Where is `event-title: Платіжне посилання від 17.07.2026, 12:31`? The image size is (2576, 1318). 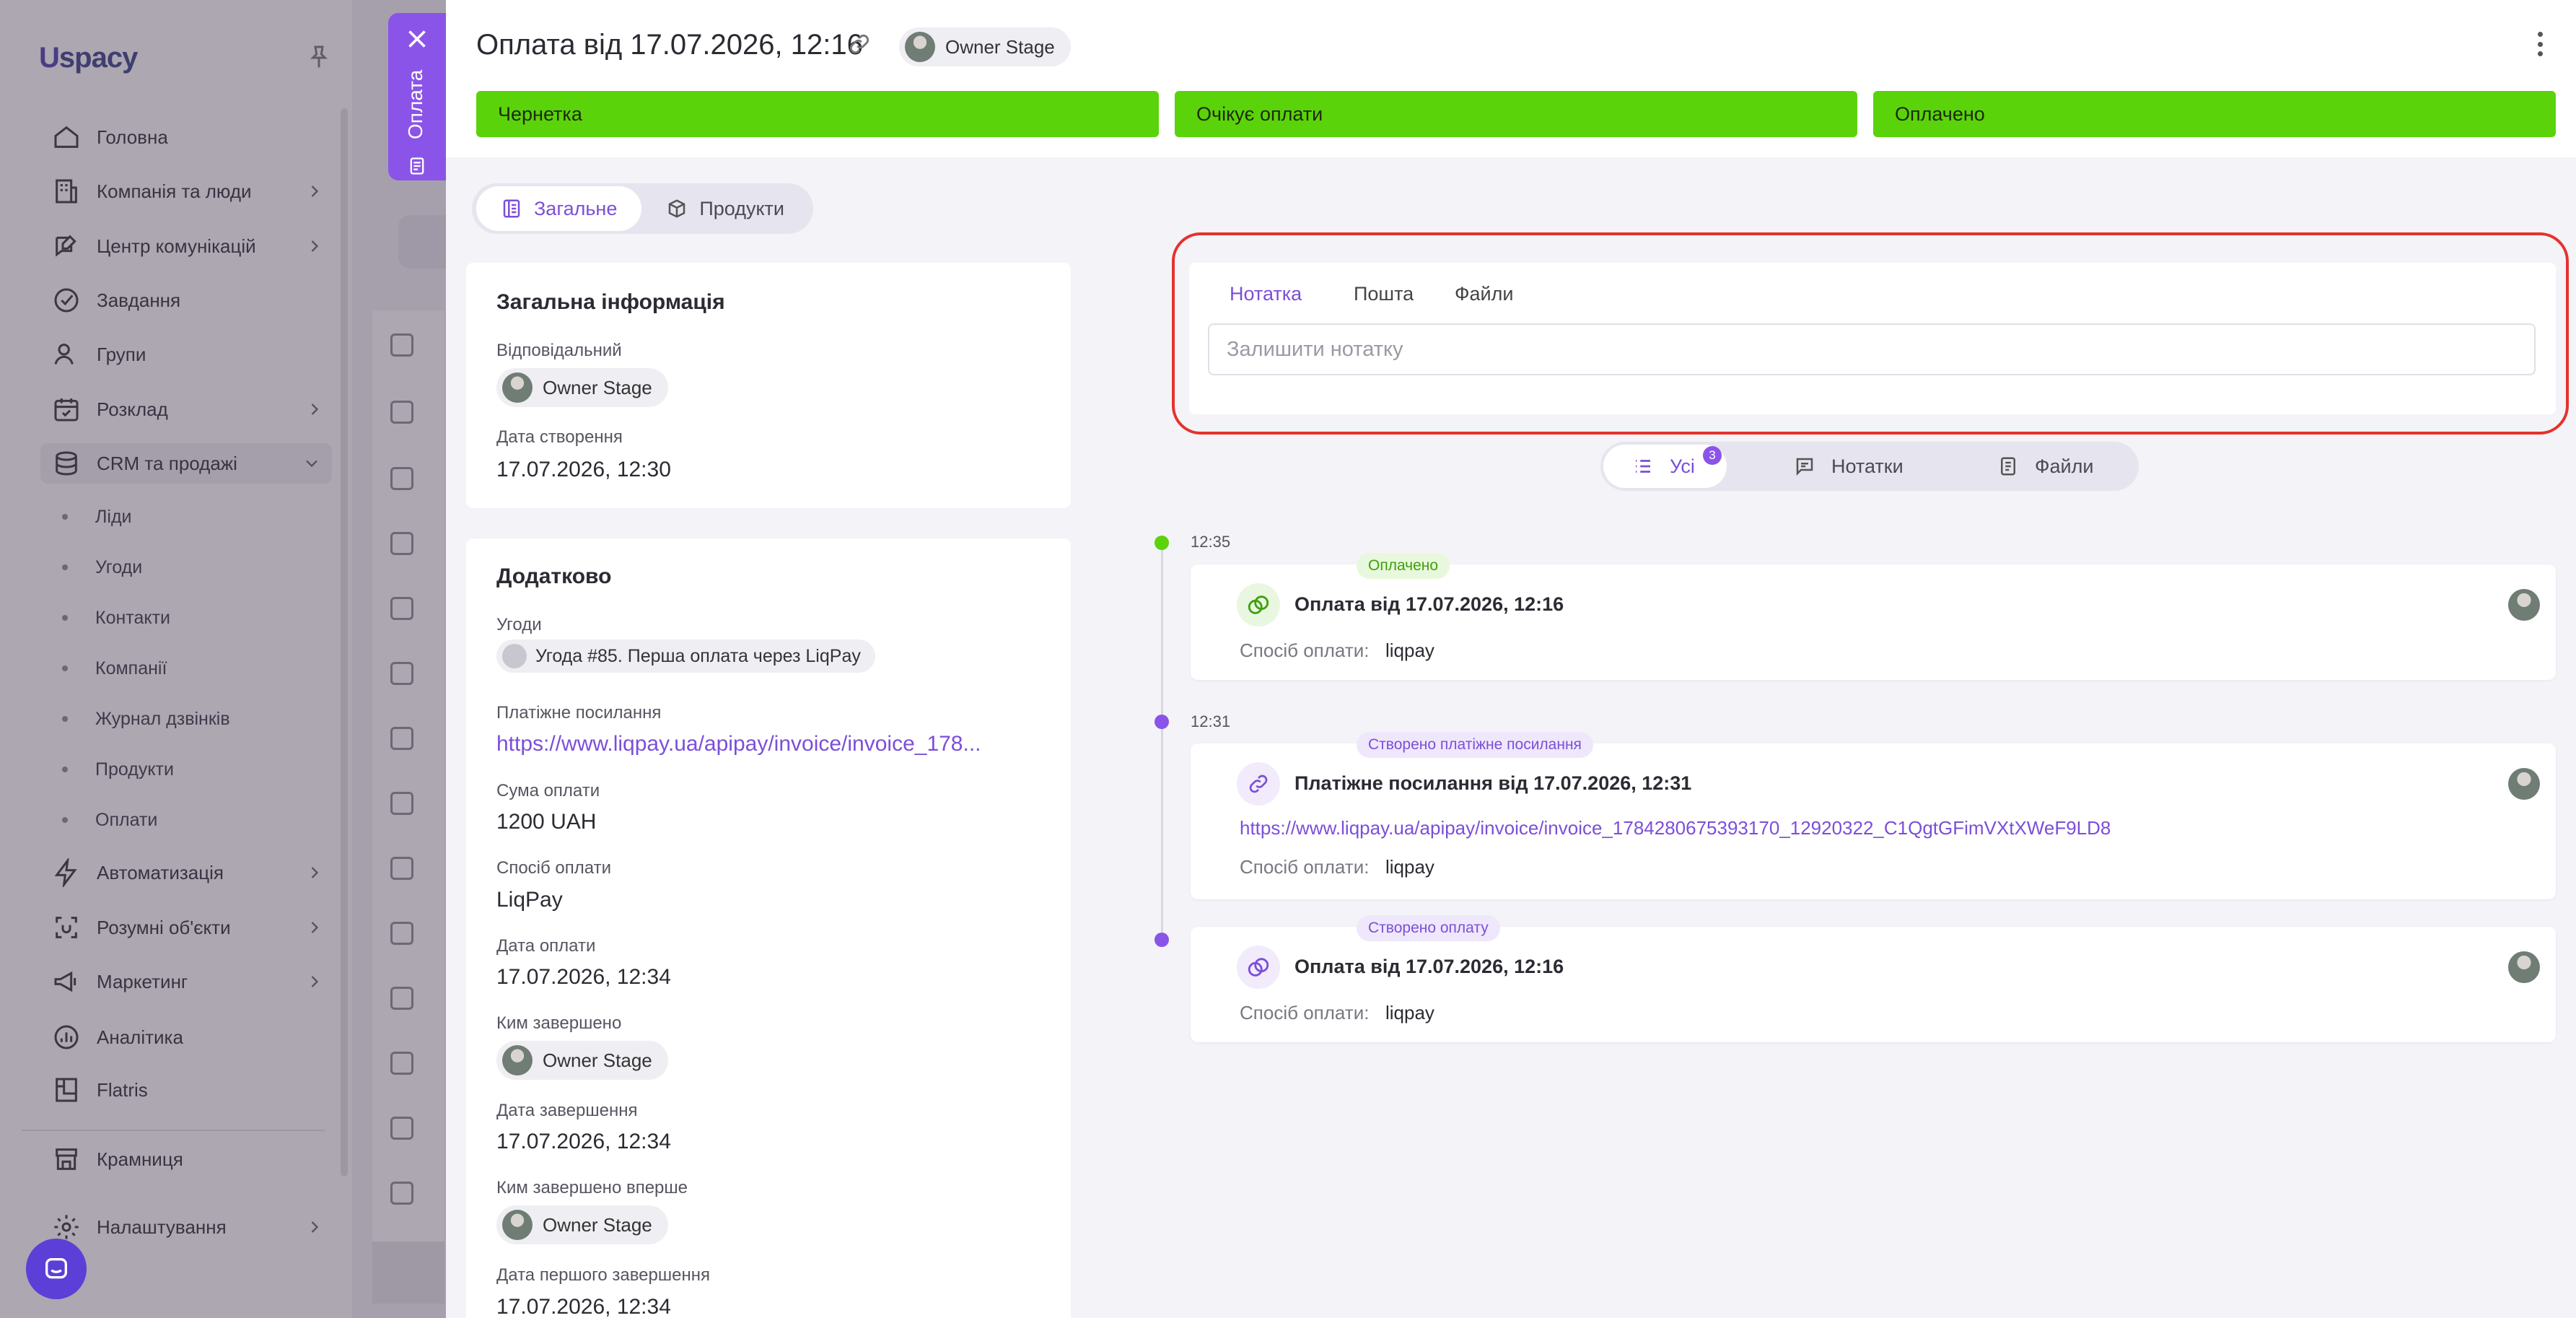 event-title: Платіжне посилання від 17.07.2026, 12:31 is located at coordinates (1493, 783).